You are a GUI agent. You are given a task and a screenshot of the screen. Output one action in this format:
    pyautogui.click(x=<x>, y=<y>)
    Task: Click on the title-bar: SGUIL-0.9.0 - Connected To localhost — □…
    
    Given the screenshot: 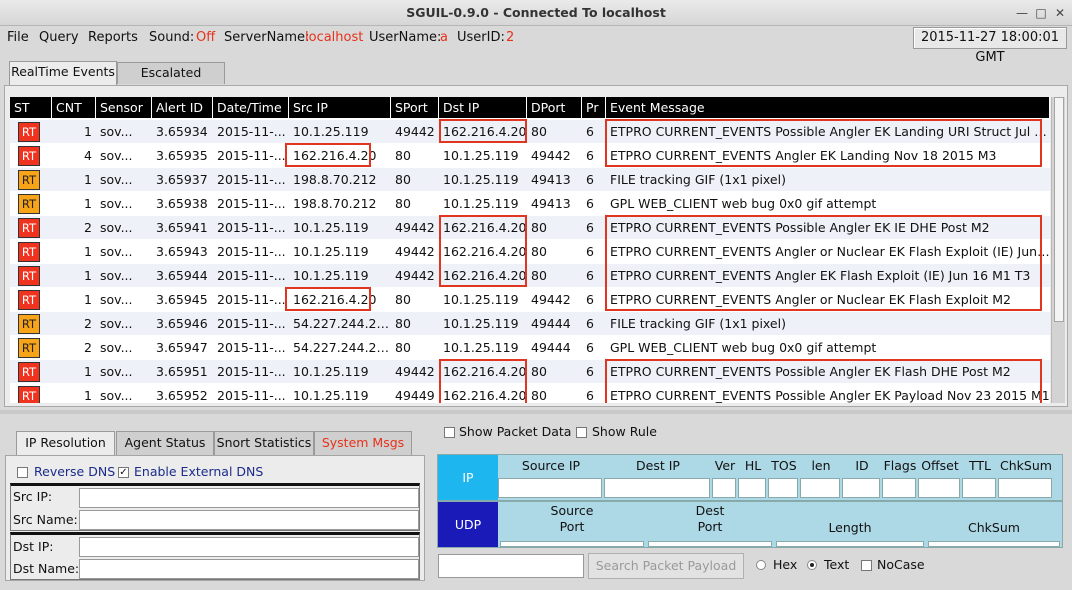 What is the action you would take?
    pyautogui.click(x=536, y=13)
    